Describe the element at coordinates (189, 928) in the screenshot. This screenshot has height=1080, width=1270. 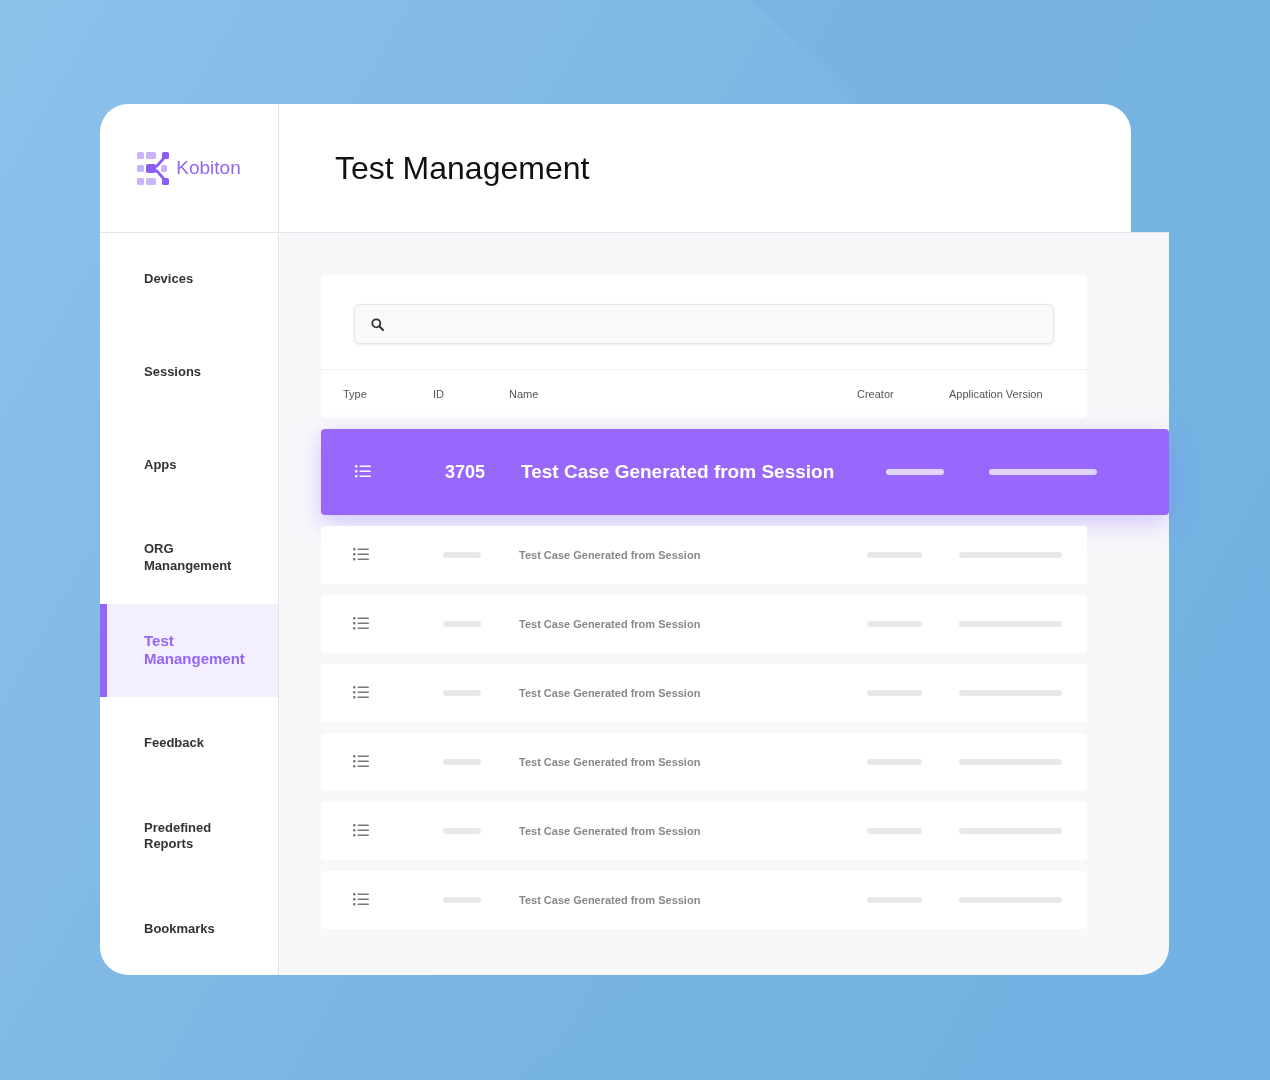
I see `sidebar-item: Bookmarks` at that location.